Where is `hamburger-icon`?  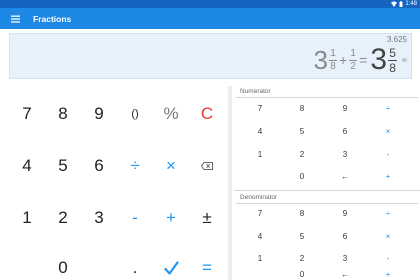 hamburger-icon is located at coordinates (15, 18).